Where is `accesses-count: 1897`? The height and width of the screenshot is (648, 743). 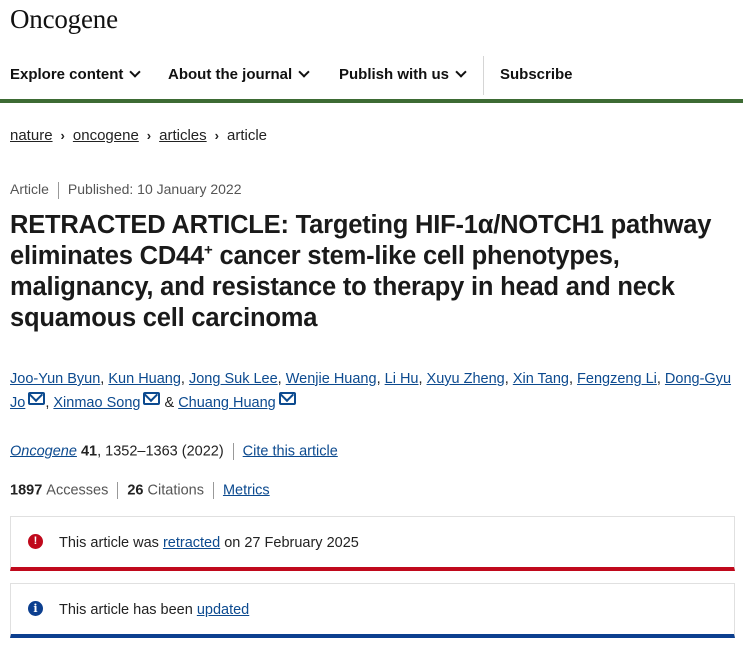 accesses-count: 1897 is located at coordinates (26, 490).